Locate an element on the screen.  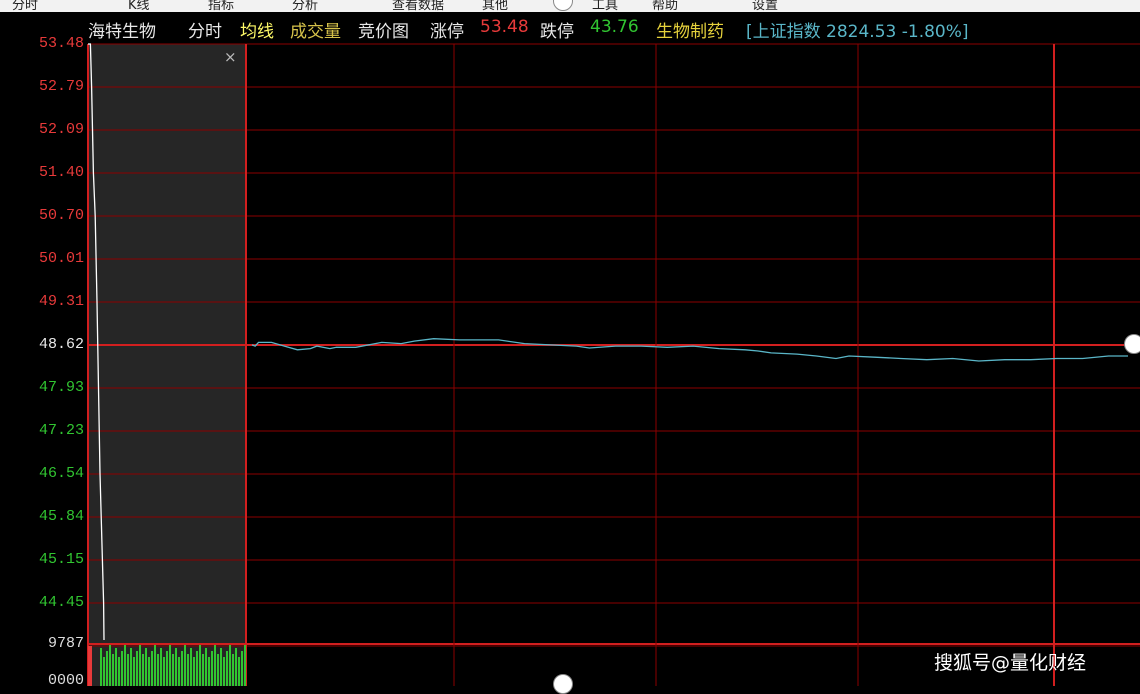
y-tick-label: 49.31 is located at coordinates (61, 301).